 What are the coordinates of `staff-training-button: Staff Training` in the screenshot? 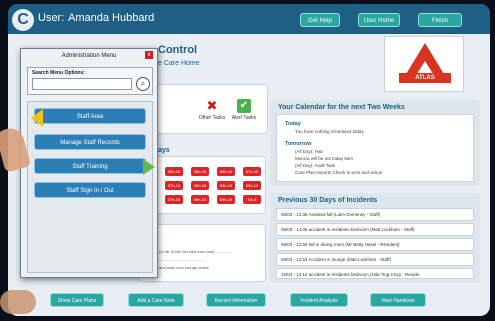 It's located at (94, 166).